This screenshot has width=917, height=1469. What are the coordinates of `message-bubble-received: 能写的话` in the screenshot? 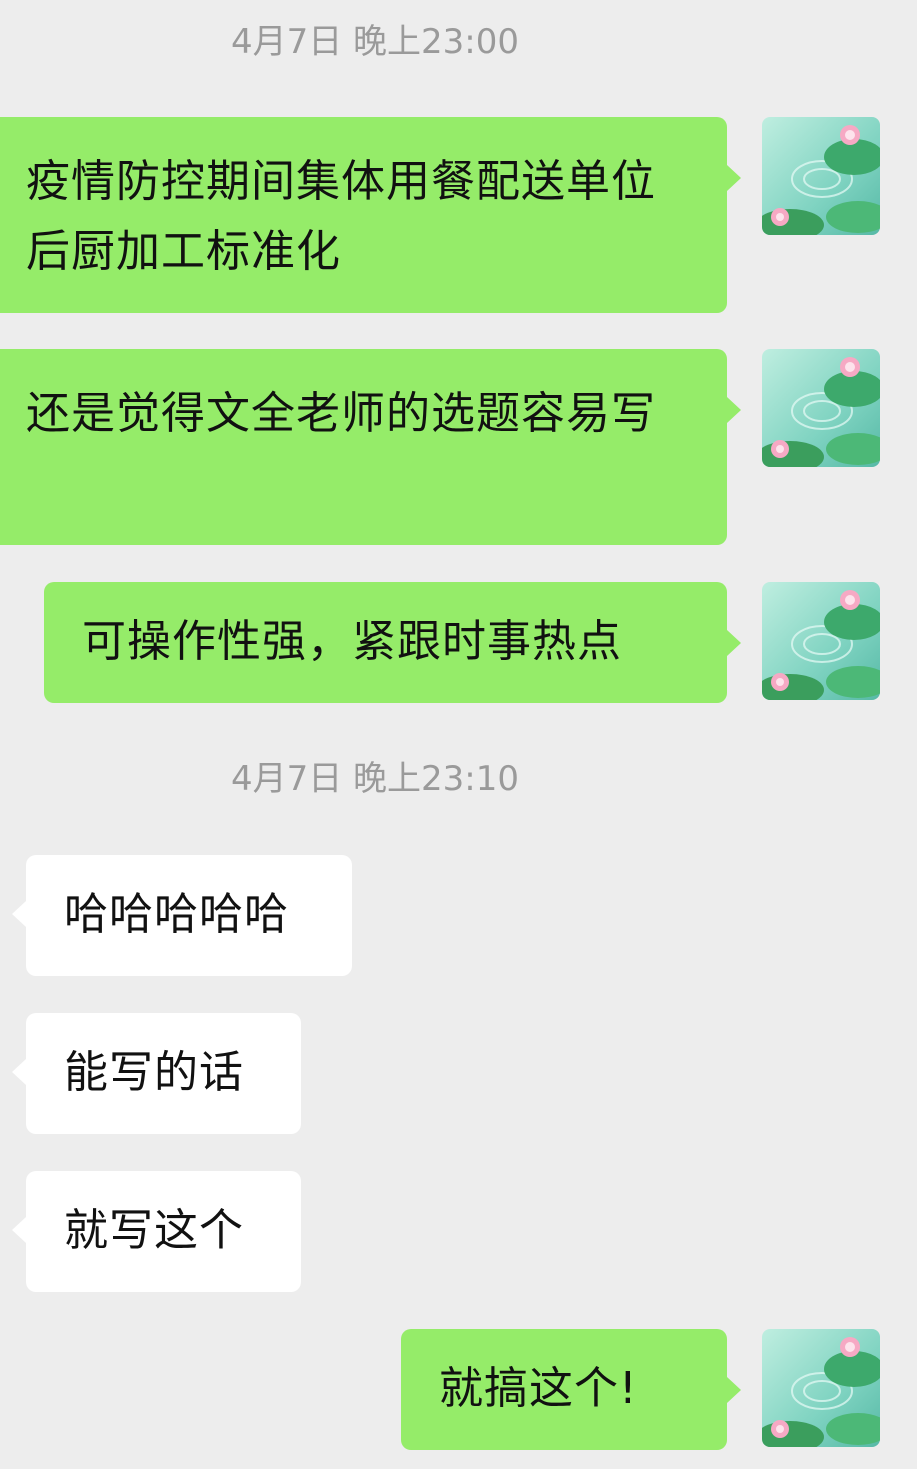 It's located at (156, 1073).